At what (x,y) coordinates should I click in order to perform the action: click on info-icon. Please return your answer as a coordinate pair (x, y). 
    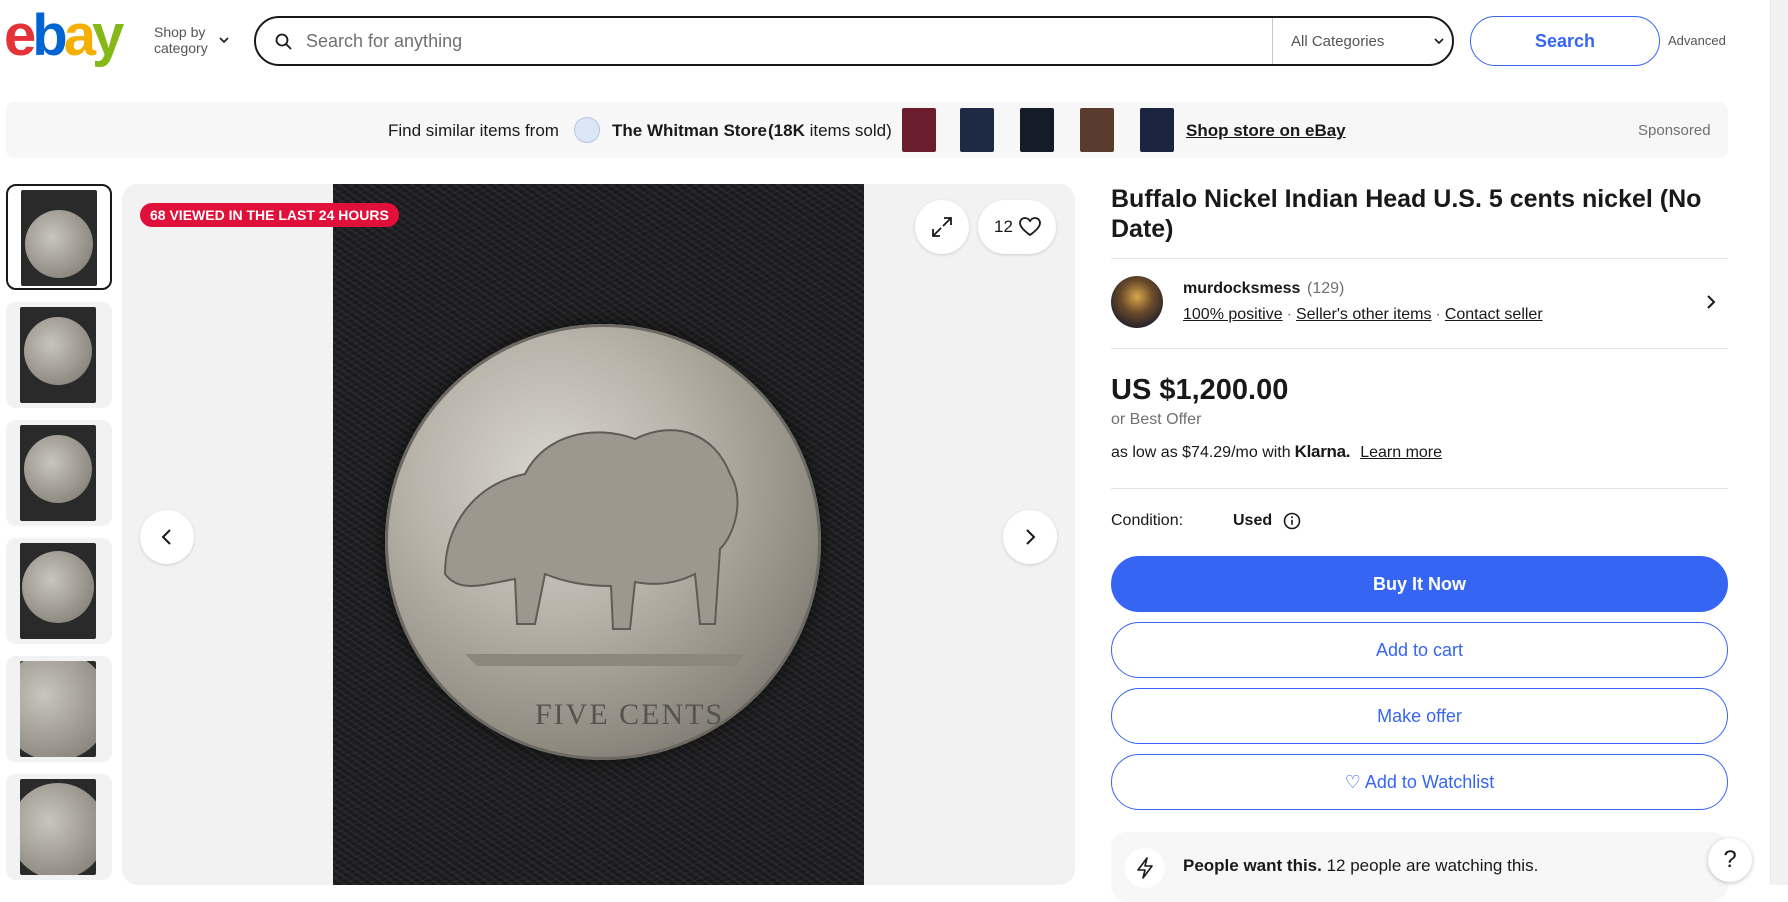
    Looking at the image, I should click on (1292, 521).